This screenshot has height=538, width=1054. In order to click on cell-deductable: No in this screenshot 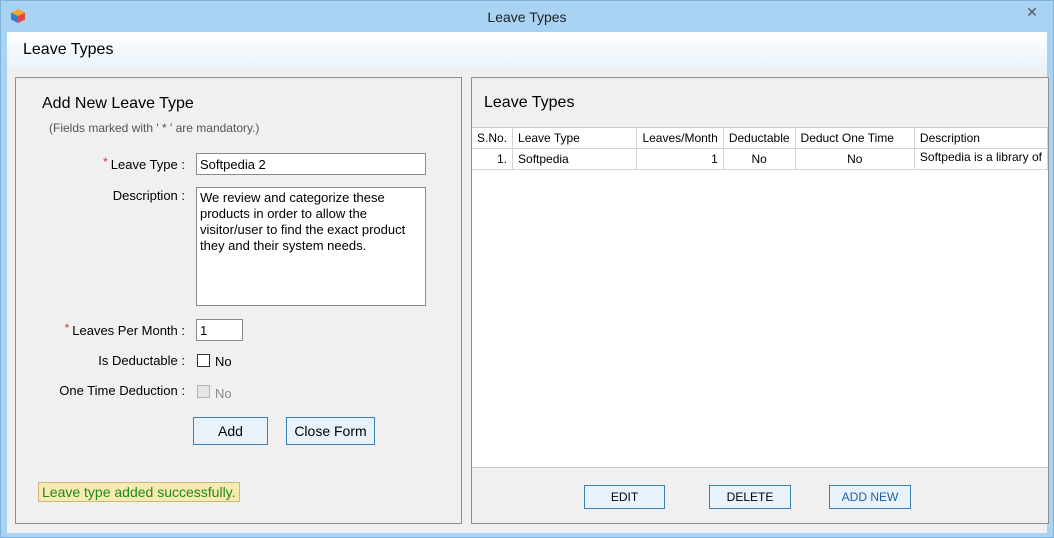, I will do `click(759, 159)`.